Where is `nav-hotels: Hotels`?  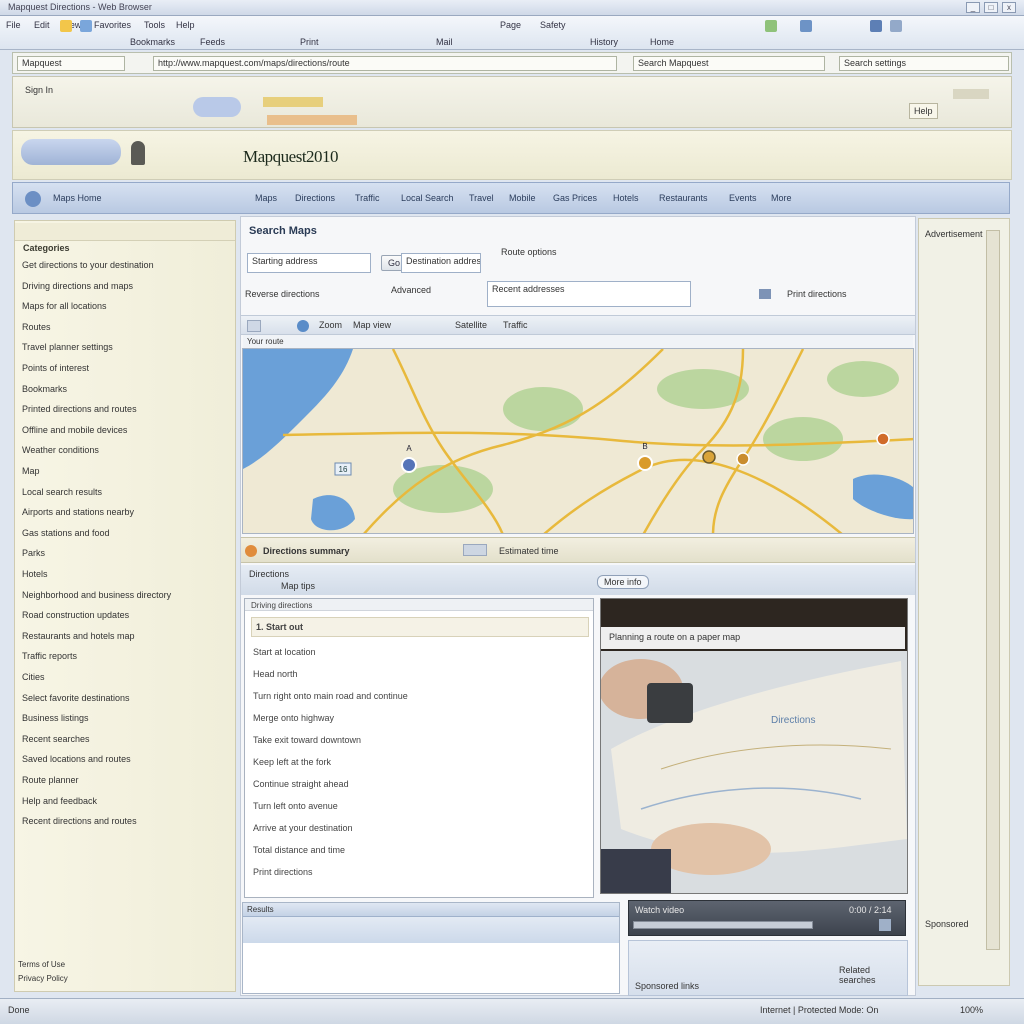
nav-hotels: Hotels is located at coordinates (626, 198).